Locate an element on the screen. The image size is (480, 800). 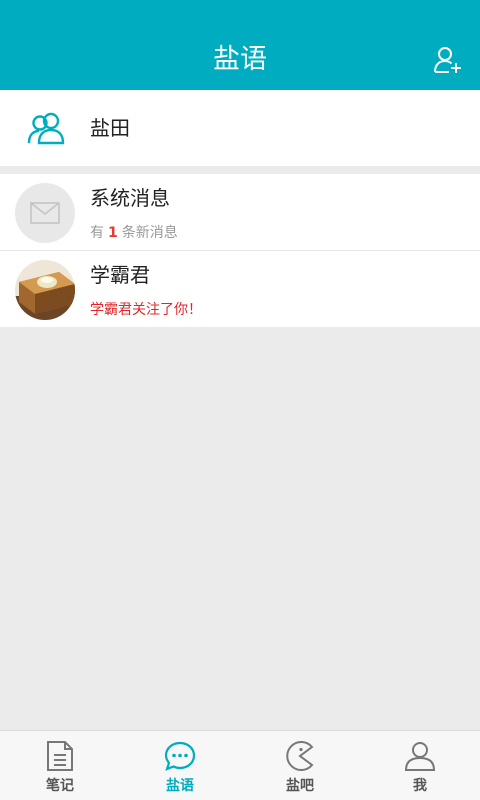
tab-label: 盐吧 is located at coordinates (300, 786).